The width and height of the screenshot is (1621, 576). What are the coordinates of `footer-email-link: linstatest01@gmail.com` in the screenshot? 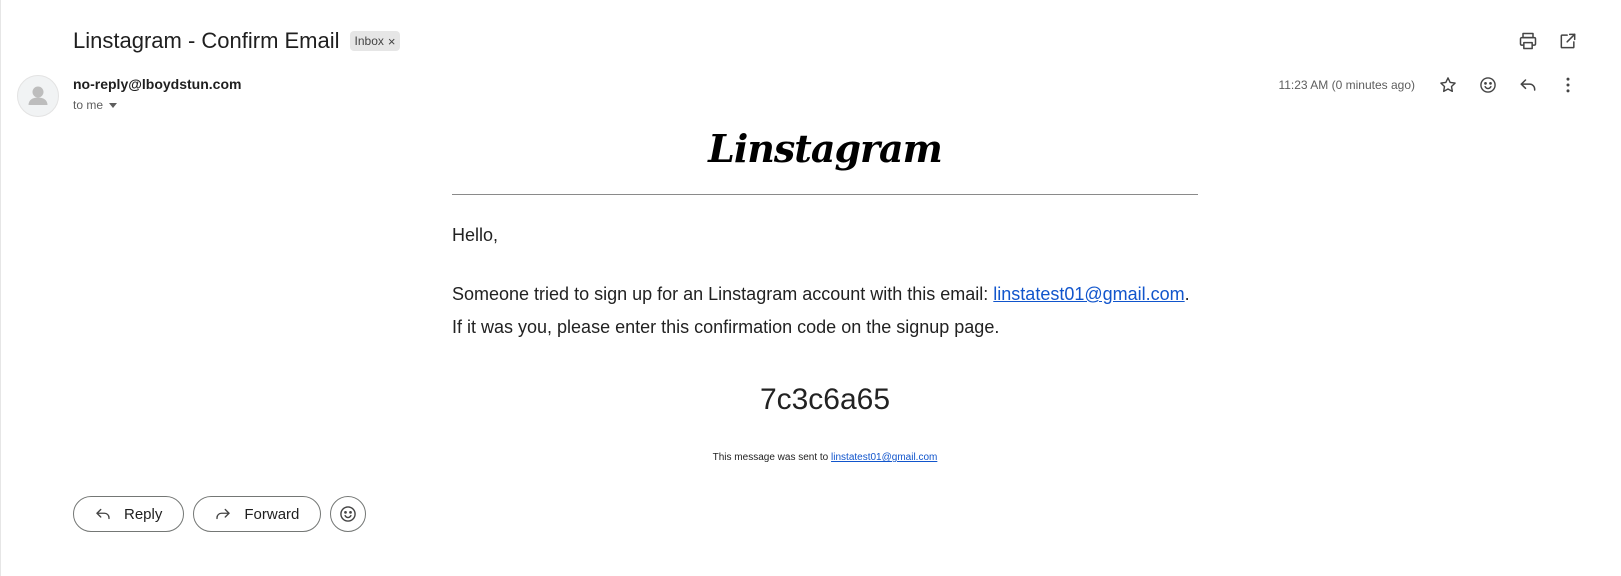 It's located at (884, 457).